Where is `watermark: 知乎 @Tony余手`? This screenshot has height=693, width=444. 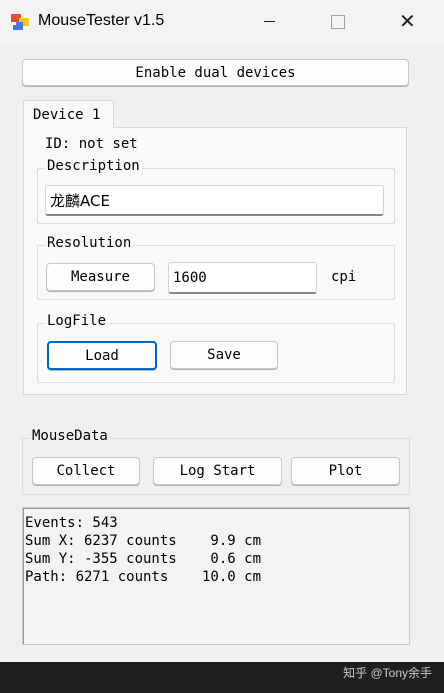
watermark: 知乎 @Tony余手 is located at coordinates (387, 673).